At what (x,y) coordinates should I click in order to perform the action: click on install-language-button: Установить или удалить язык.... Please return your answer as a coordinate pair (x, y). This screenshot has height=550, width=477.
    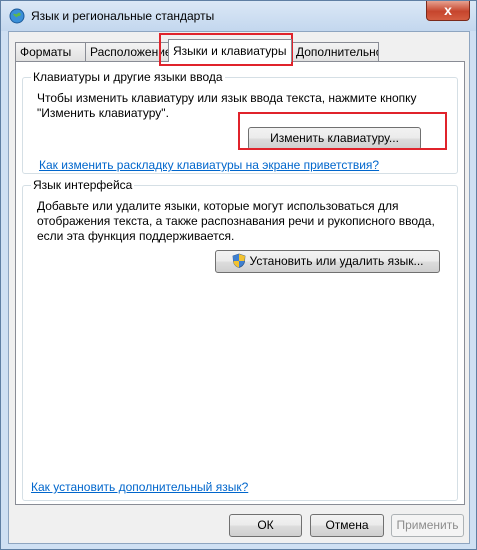
    Looking at the image, I should click on (327, 261).